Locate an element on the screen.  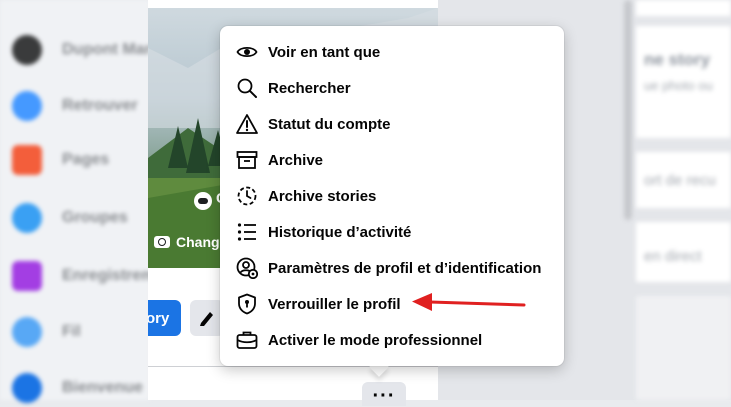
divider is located at coordinates (293, 366).